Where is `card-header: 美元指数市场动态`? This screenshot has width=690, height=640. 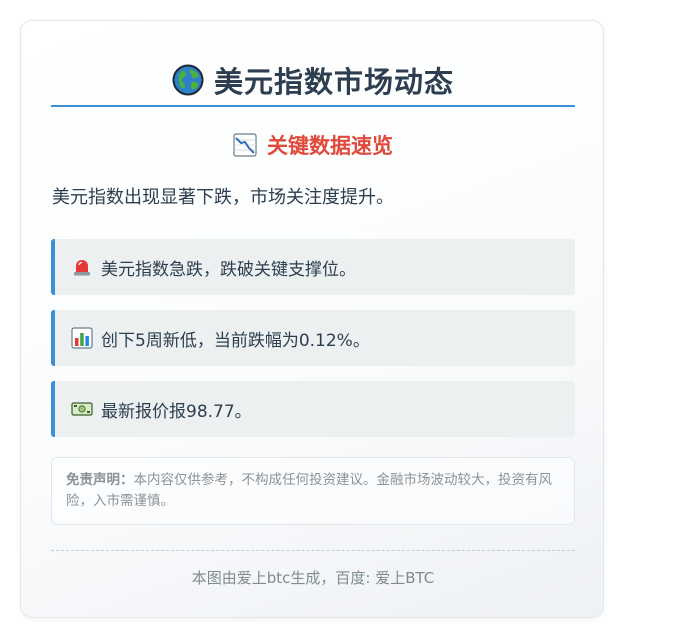
card-header: 美元指数市场动态 is located at coordinates (313, 81).